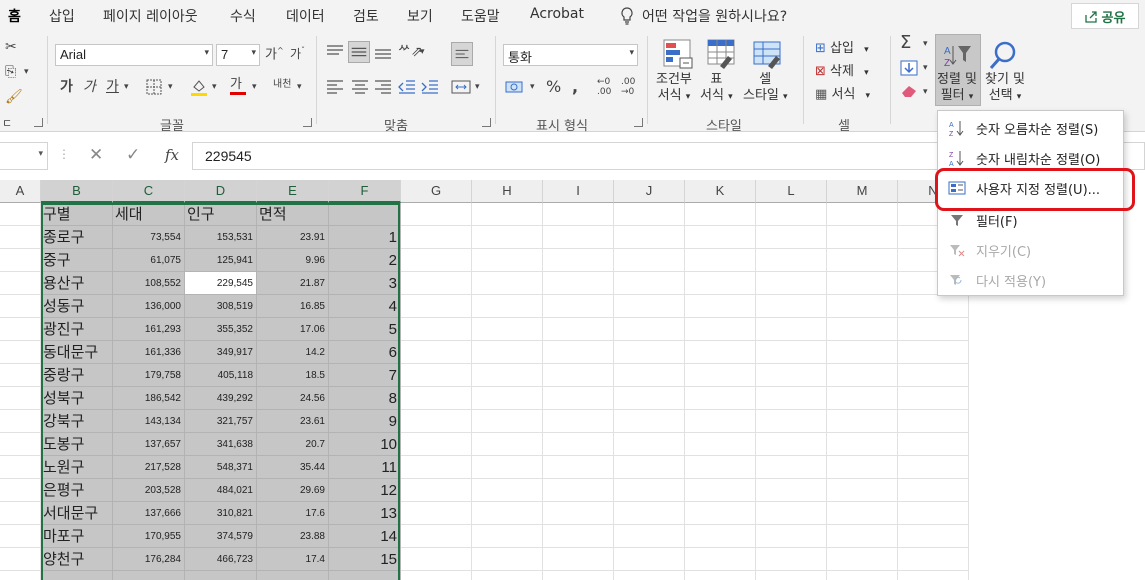 This screenshot has width=1145, height=580. Describe the element at coordinates (14, 97) in the screenshot. I see `format-painter-icon: 🖌` at that location.